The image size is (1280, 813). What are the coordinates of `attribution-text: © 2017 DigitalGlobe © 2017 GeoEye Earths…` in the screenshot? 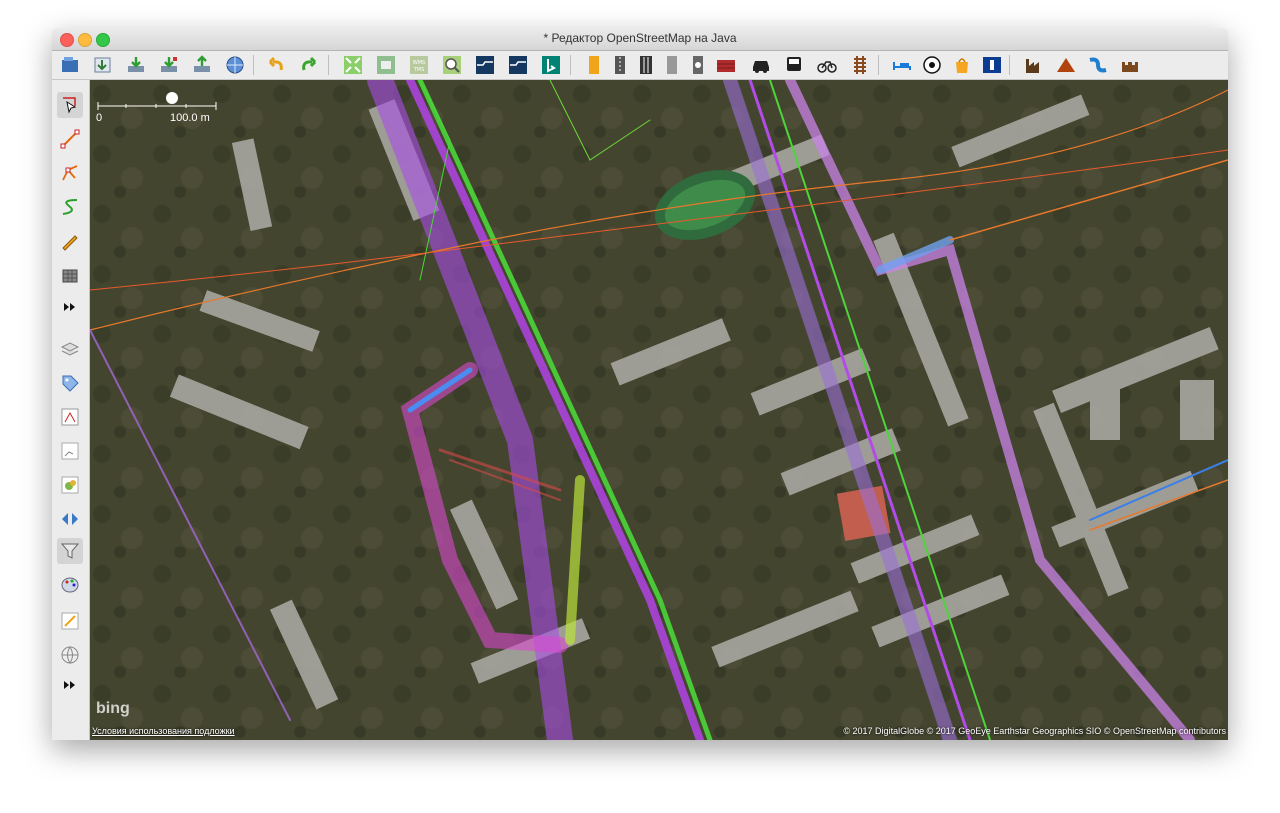 It's located at (1034, 731).